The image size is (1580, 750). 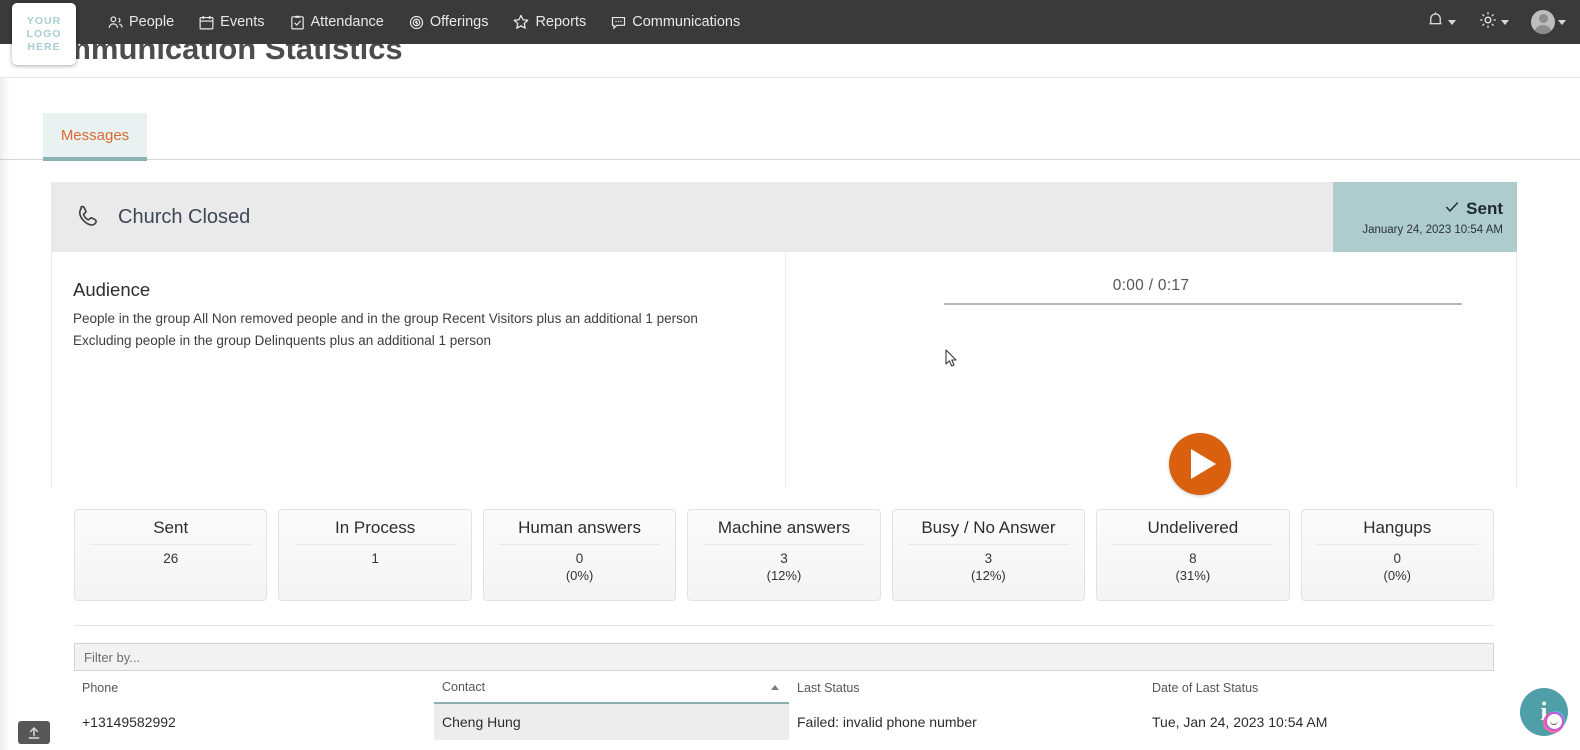 I want to click on stat-title: Hangups, so click(x=1397, y=527).